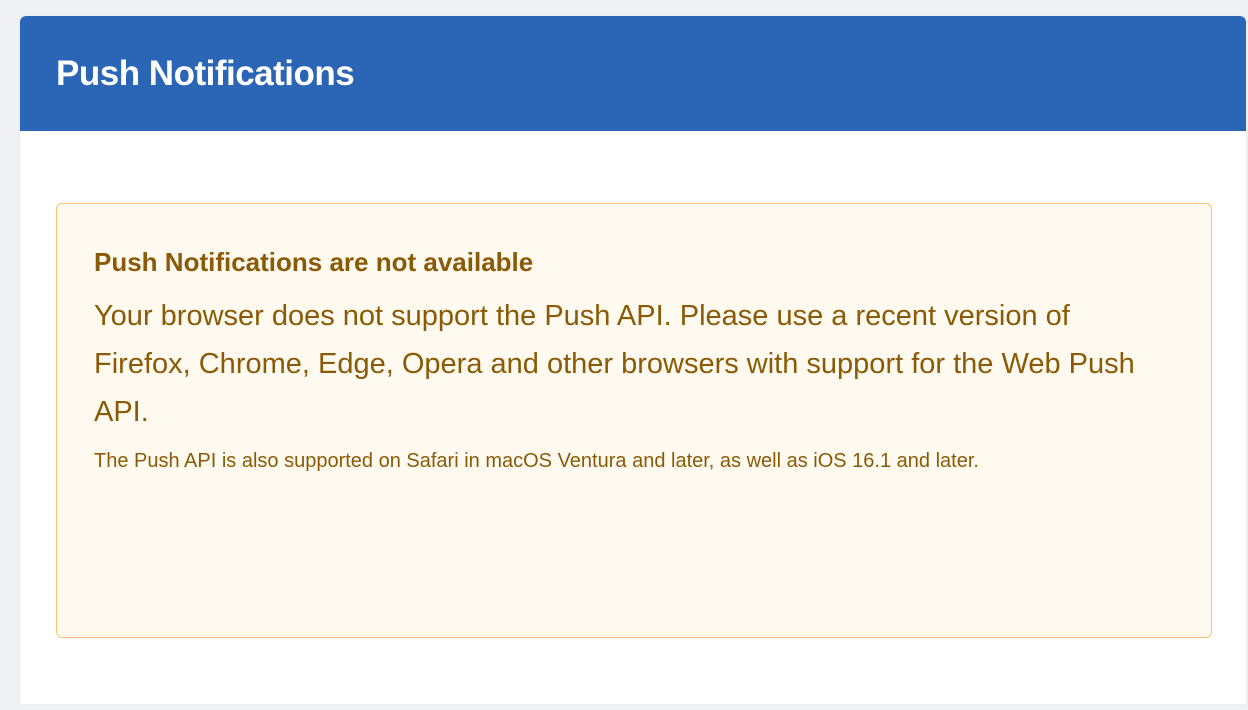  Describe the element at coordinates (314, 262) in the screenshot. I see `alert-title: Push Notifications are not available` at that location.